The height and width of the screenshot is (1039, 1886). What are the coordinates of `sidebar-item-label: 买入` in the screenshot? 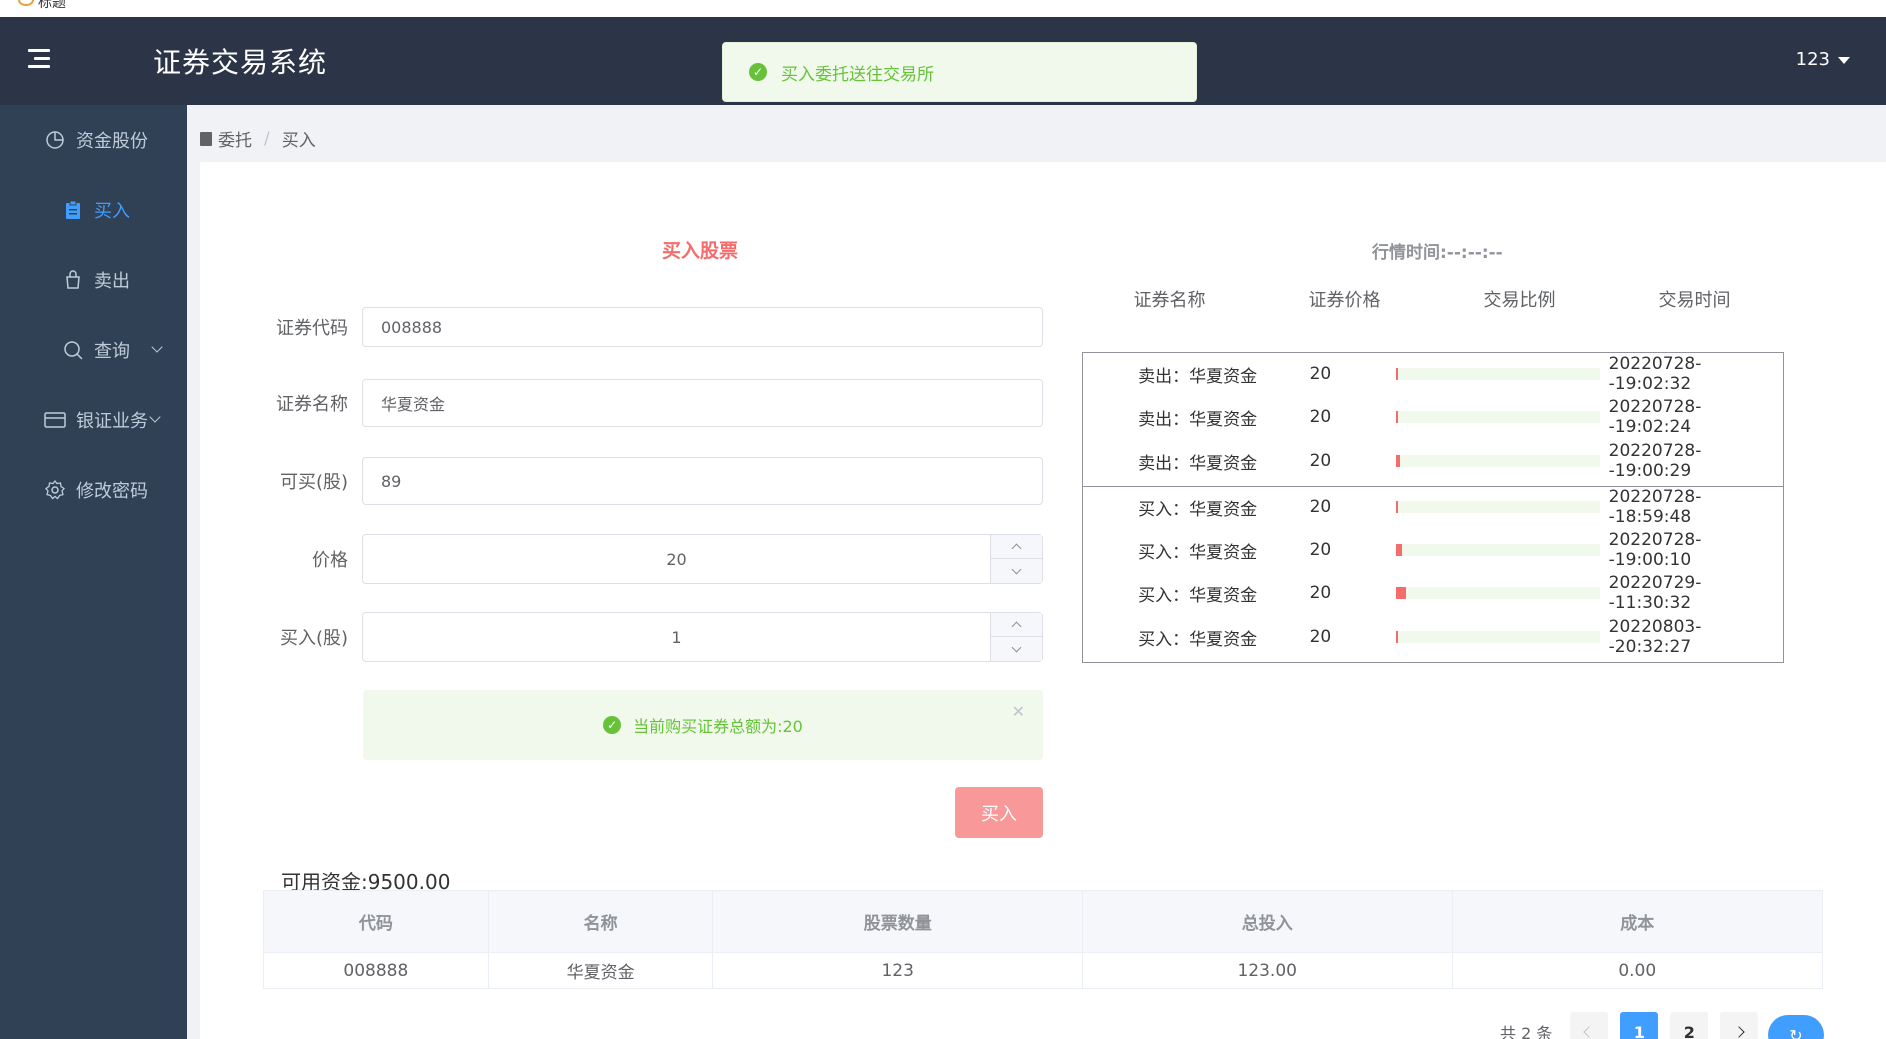 It's located at (112, 211).